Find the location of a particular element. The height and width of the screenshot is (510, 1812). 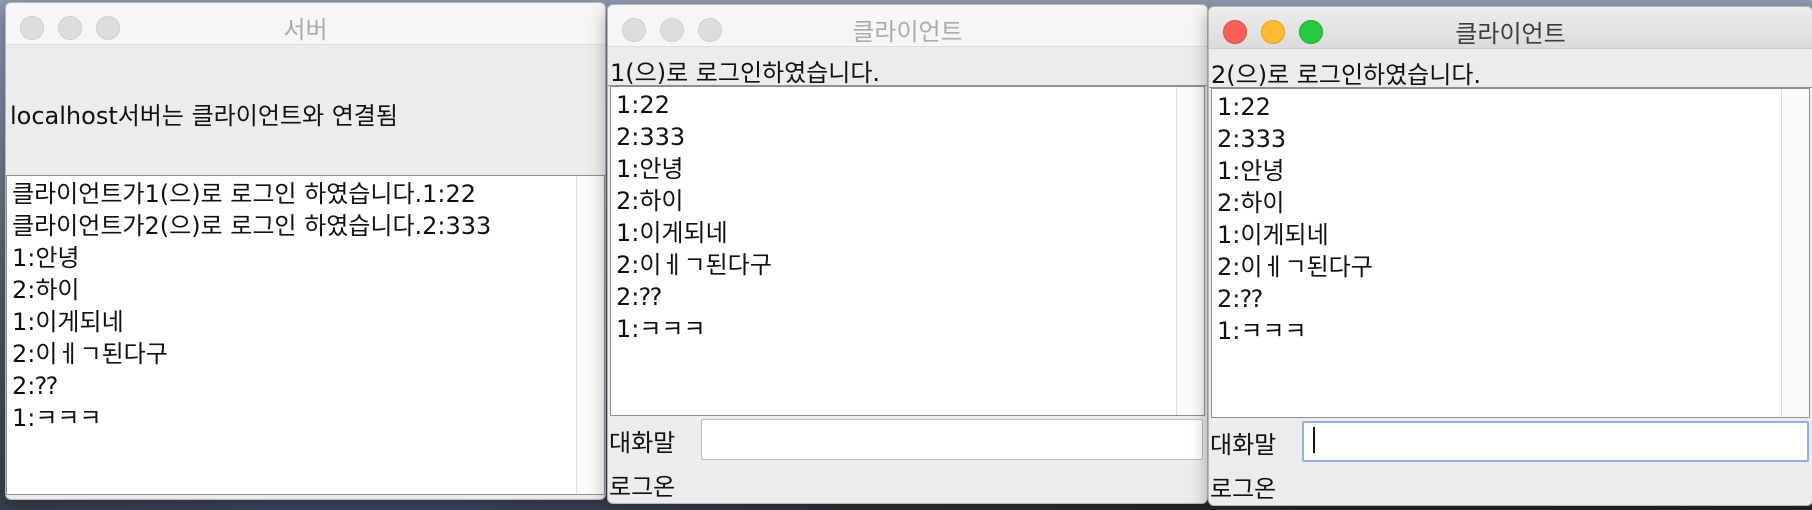

client-2-input-wrapper is located at coordinates (1555, 441).